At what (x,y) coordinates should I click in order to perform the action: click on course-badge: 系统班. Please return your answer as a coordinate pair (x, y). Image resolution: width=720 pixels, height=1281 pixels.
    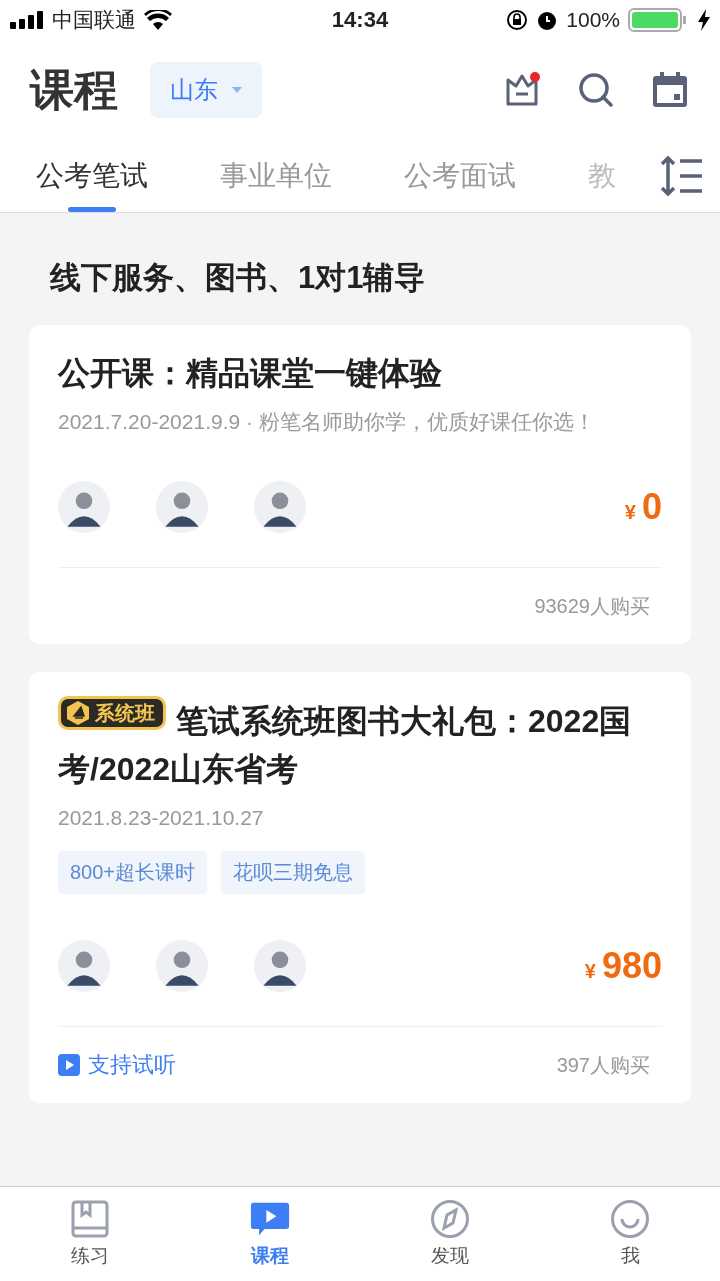
    Looking at the image, I should click on (112, 713).